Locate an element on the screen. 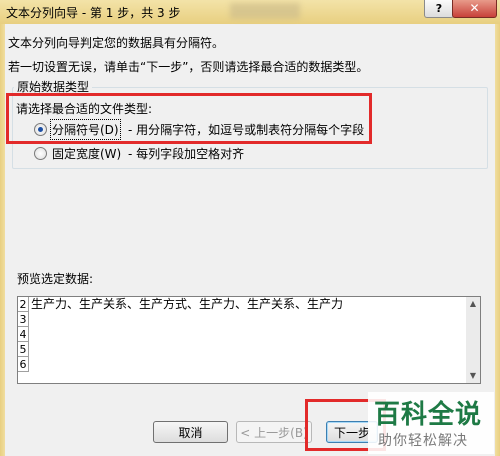  window-frame-right is located at coordinates (497, 240).